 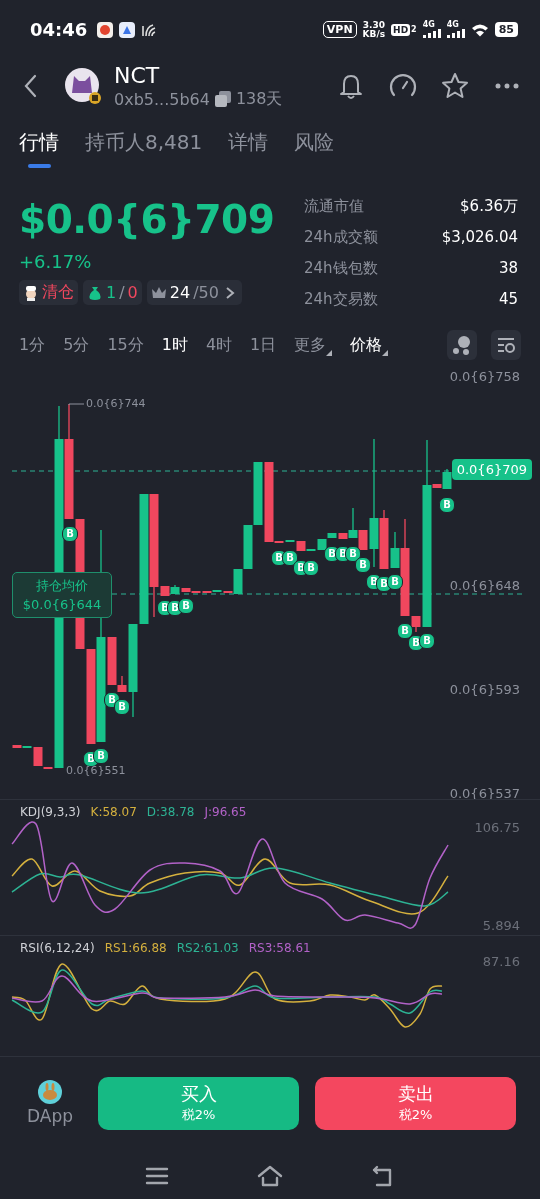 What do you see at coordinates (341, 237) in the screenshot?
I see `stat-label: 24h成交额` at bounding box center [341, 237].